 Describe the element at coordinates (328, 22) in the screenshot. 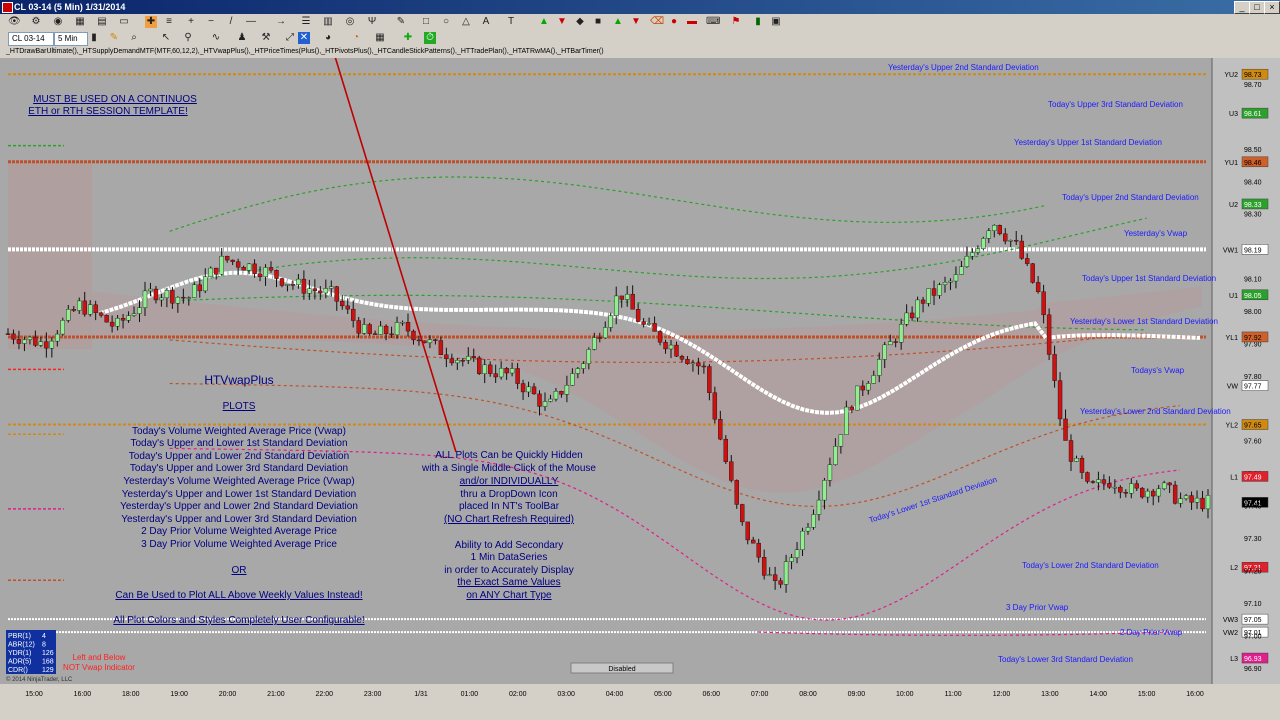

I see `channel-icon: ▥` at that location.